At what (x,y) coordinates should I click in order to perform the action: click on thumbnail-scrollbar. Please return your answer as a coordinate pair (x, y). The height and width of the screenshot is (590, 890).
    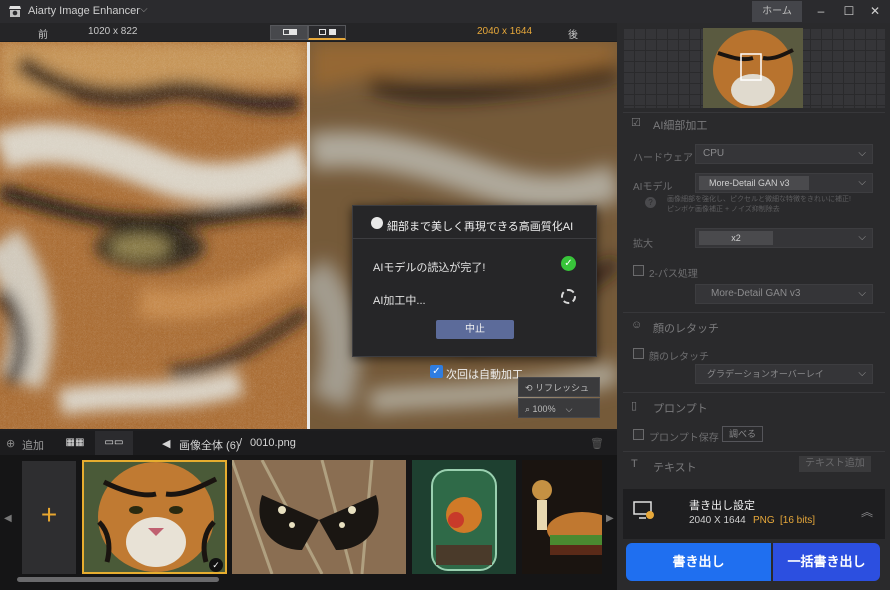
    Looking at the image, I should click on (118, 579).